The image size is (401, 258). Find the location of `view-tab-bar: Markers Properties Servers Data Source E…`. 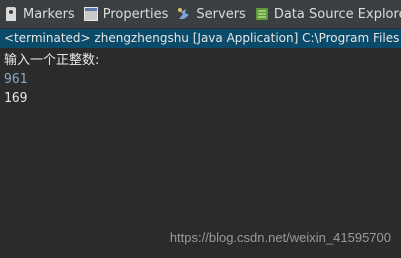

view-tab-bar: Markers Properties Servers Data Source E… is located at coordinates (200, 14).